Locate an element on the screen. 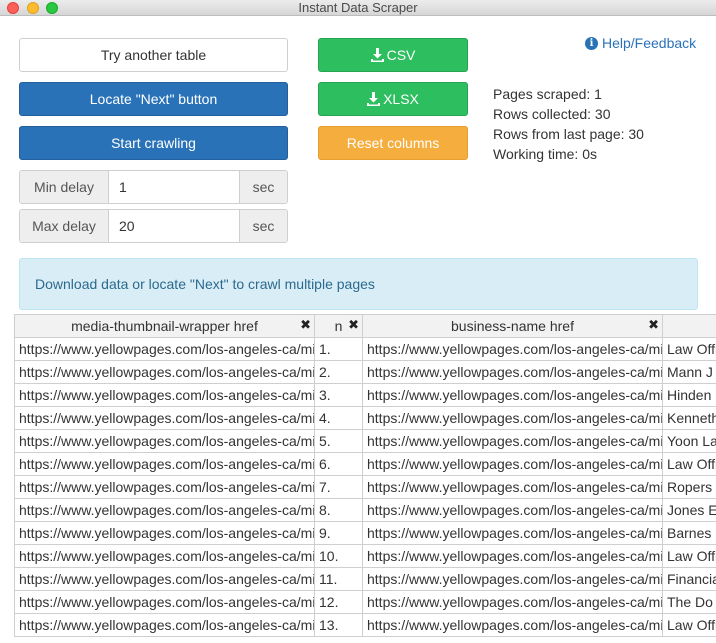  table-cell: 9. is located at coordinates (338, 533).